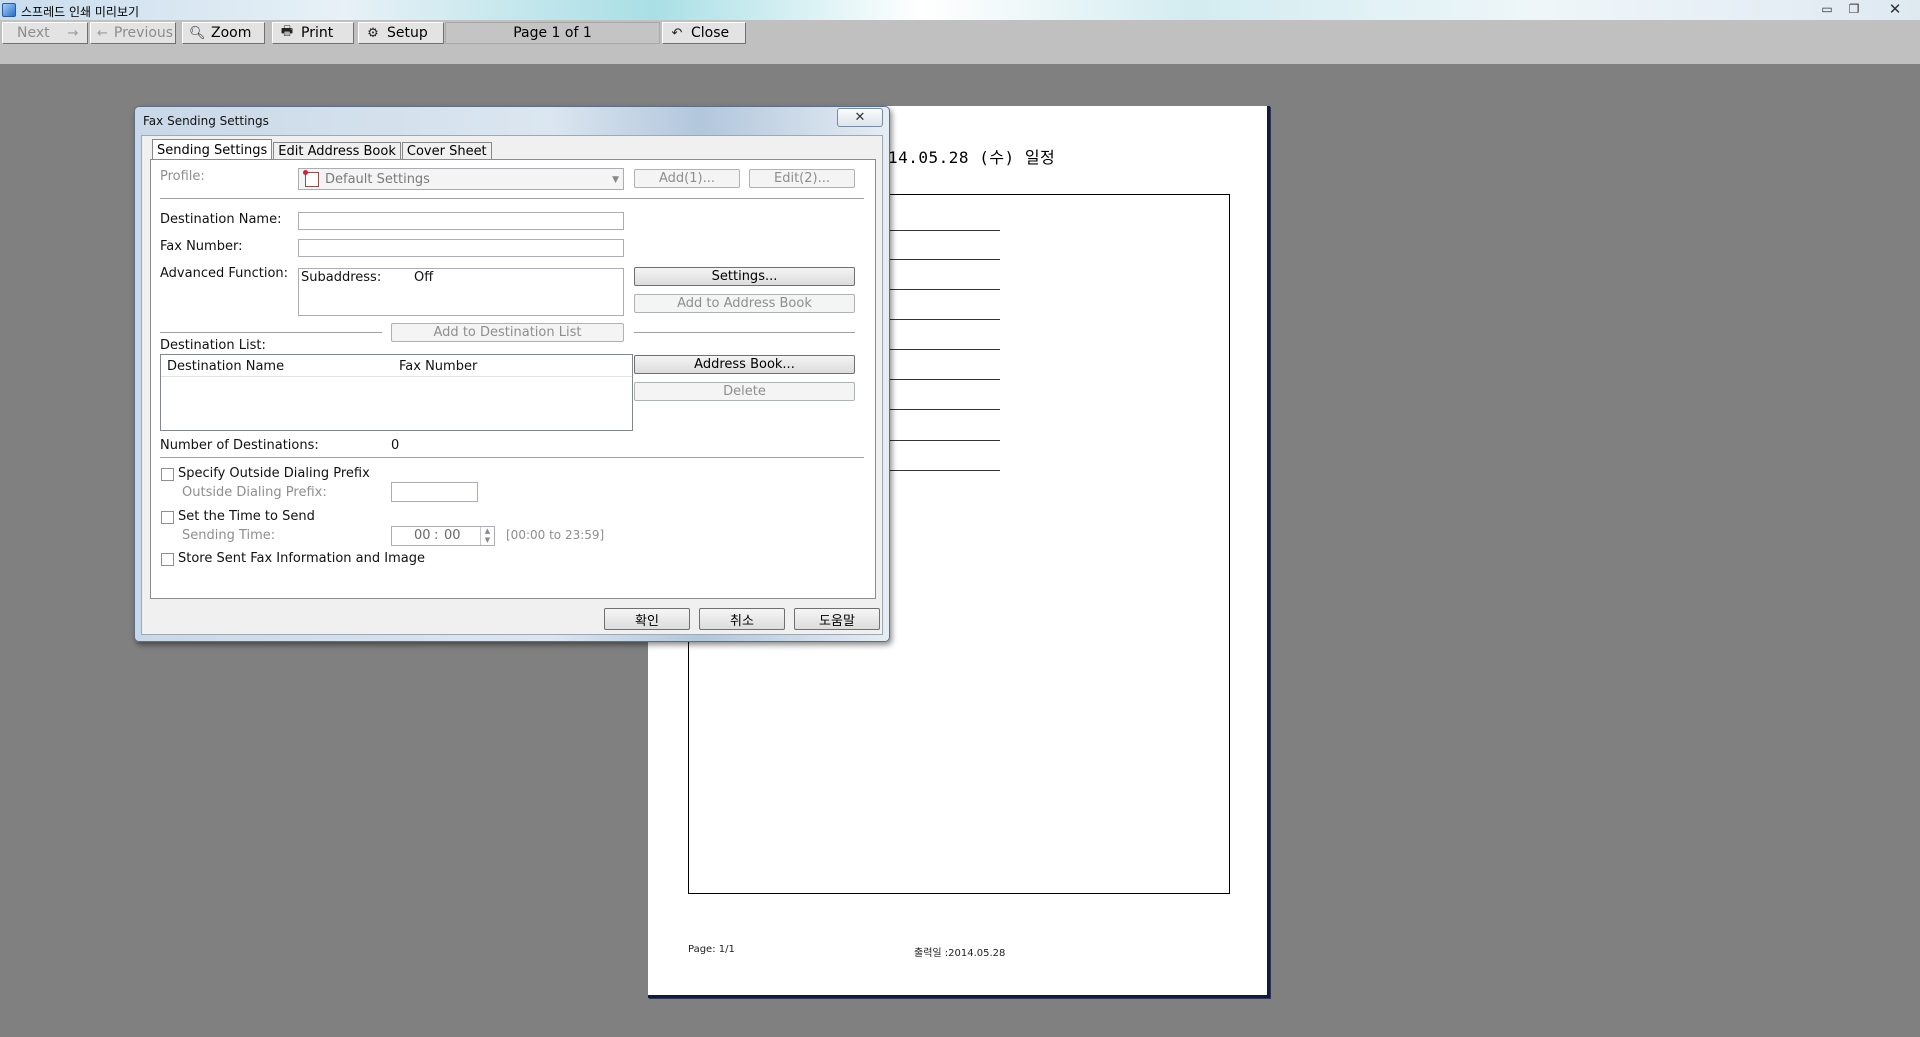 This screenshot has width=1920, height=1037. I want to click on spinner-arrows: ▲ ▼, so click(487, 536).